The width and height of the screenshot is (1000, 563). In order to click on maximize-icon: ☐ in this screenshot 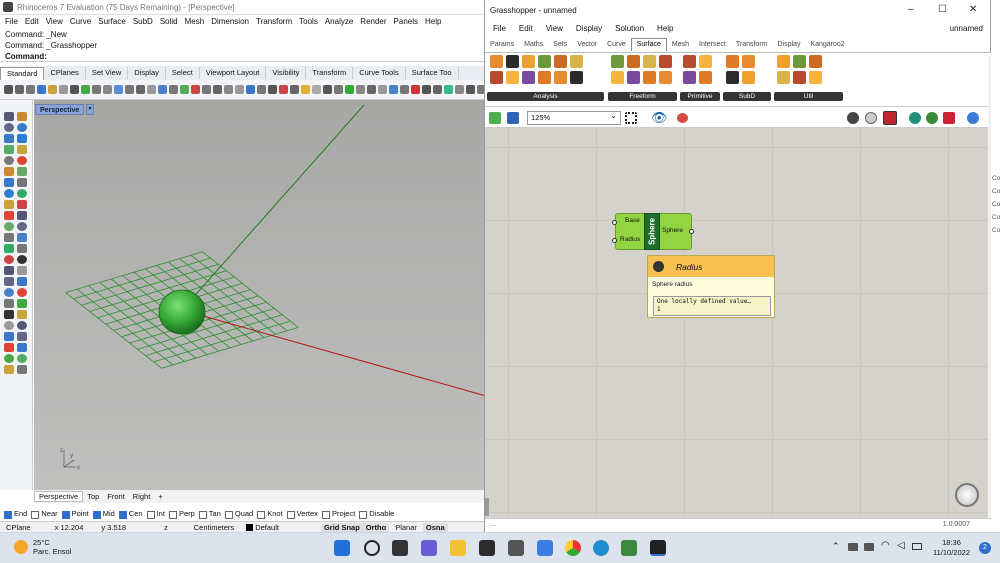, I will do `click(942, 9)`.